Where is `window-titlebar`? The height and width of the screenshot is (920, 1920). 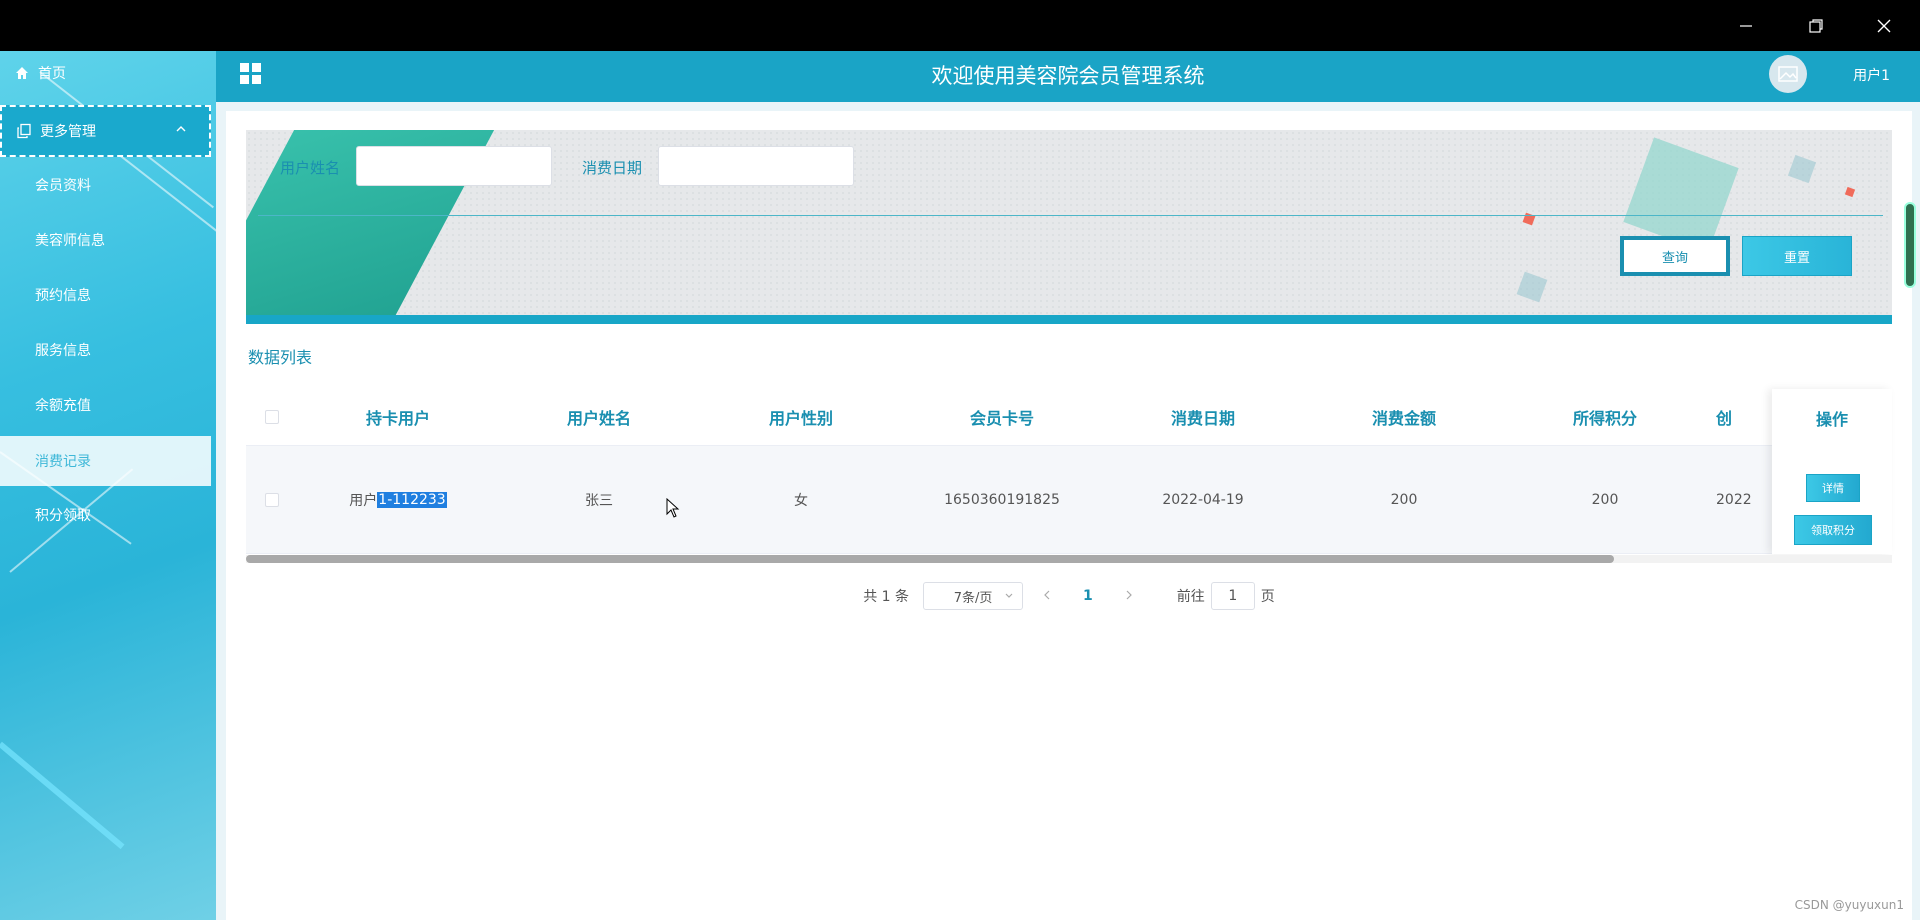
window-titlebar is located at coordinates (960, 25).